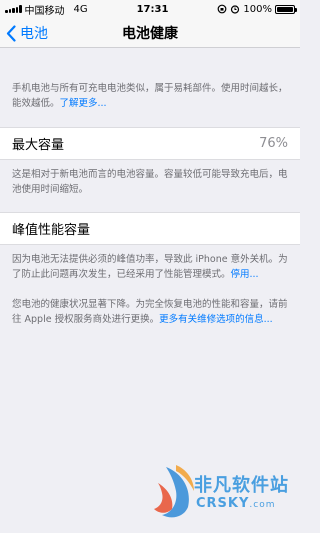 The width and height of the screenshot is (320, 533). Describe the element at coordinates (235, 9) in the screenshot. I see `alarm-icon` at that location.